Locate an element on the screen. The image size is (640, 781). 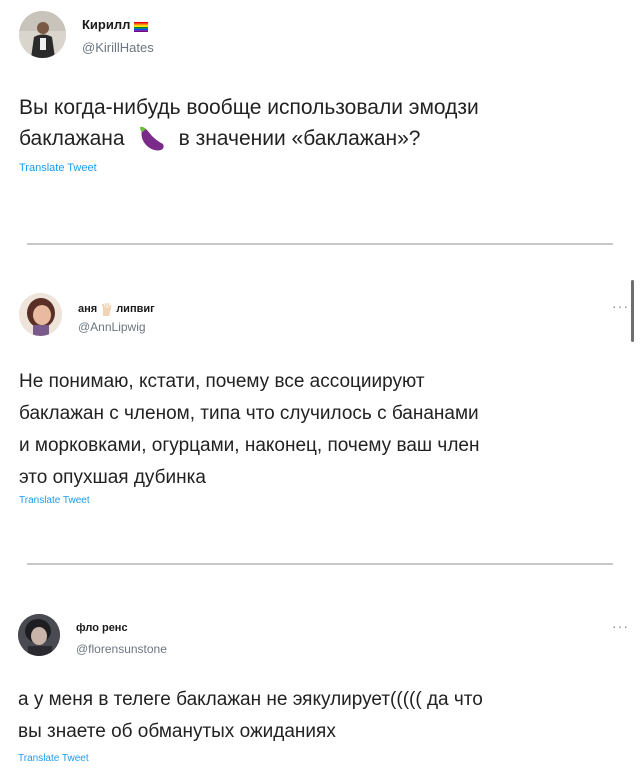
author-name: фло ренс is located at coordinates (108, 628).